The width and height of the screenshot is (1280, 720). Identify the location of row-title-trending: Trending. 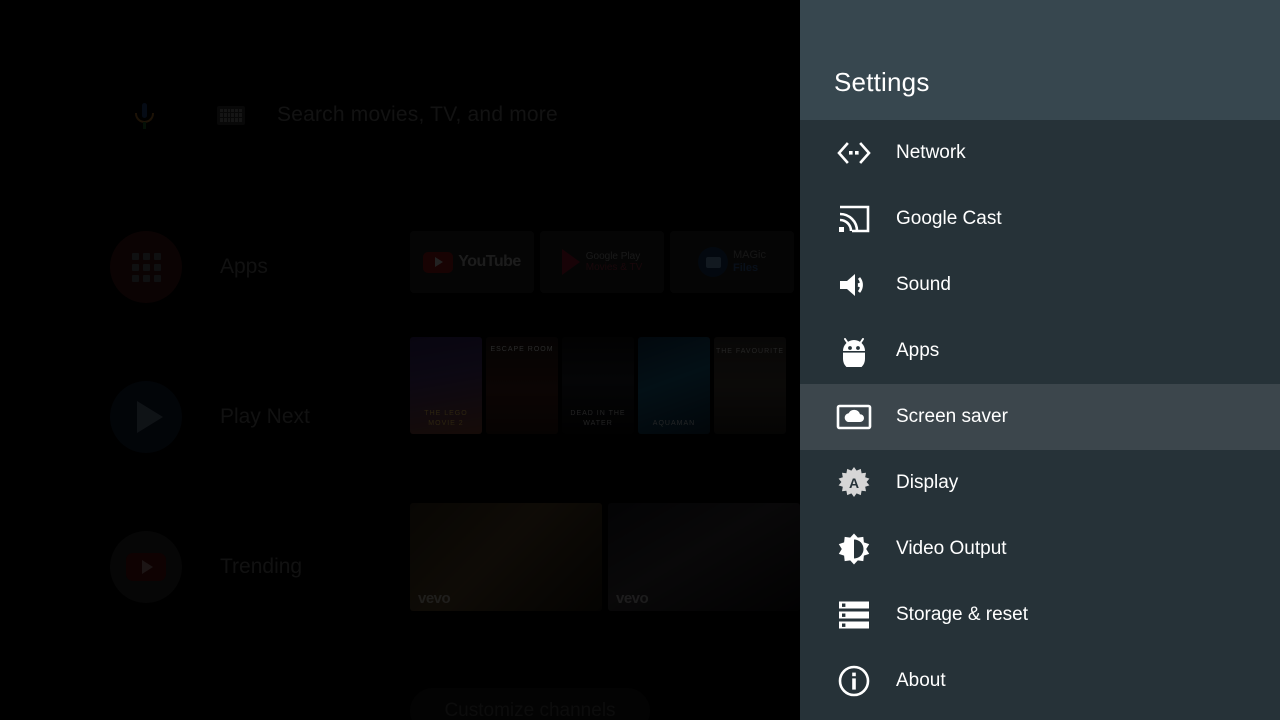
(261, 566).